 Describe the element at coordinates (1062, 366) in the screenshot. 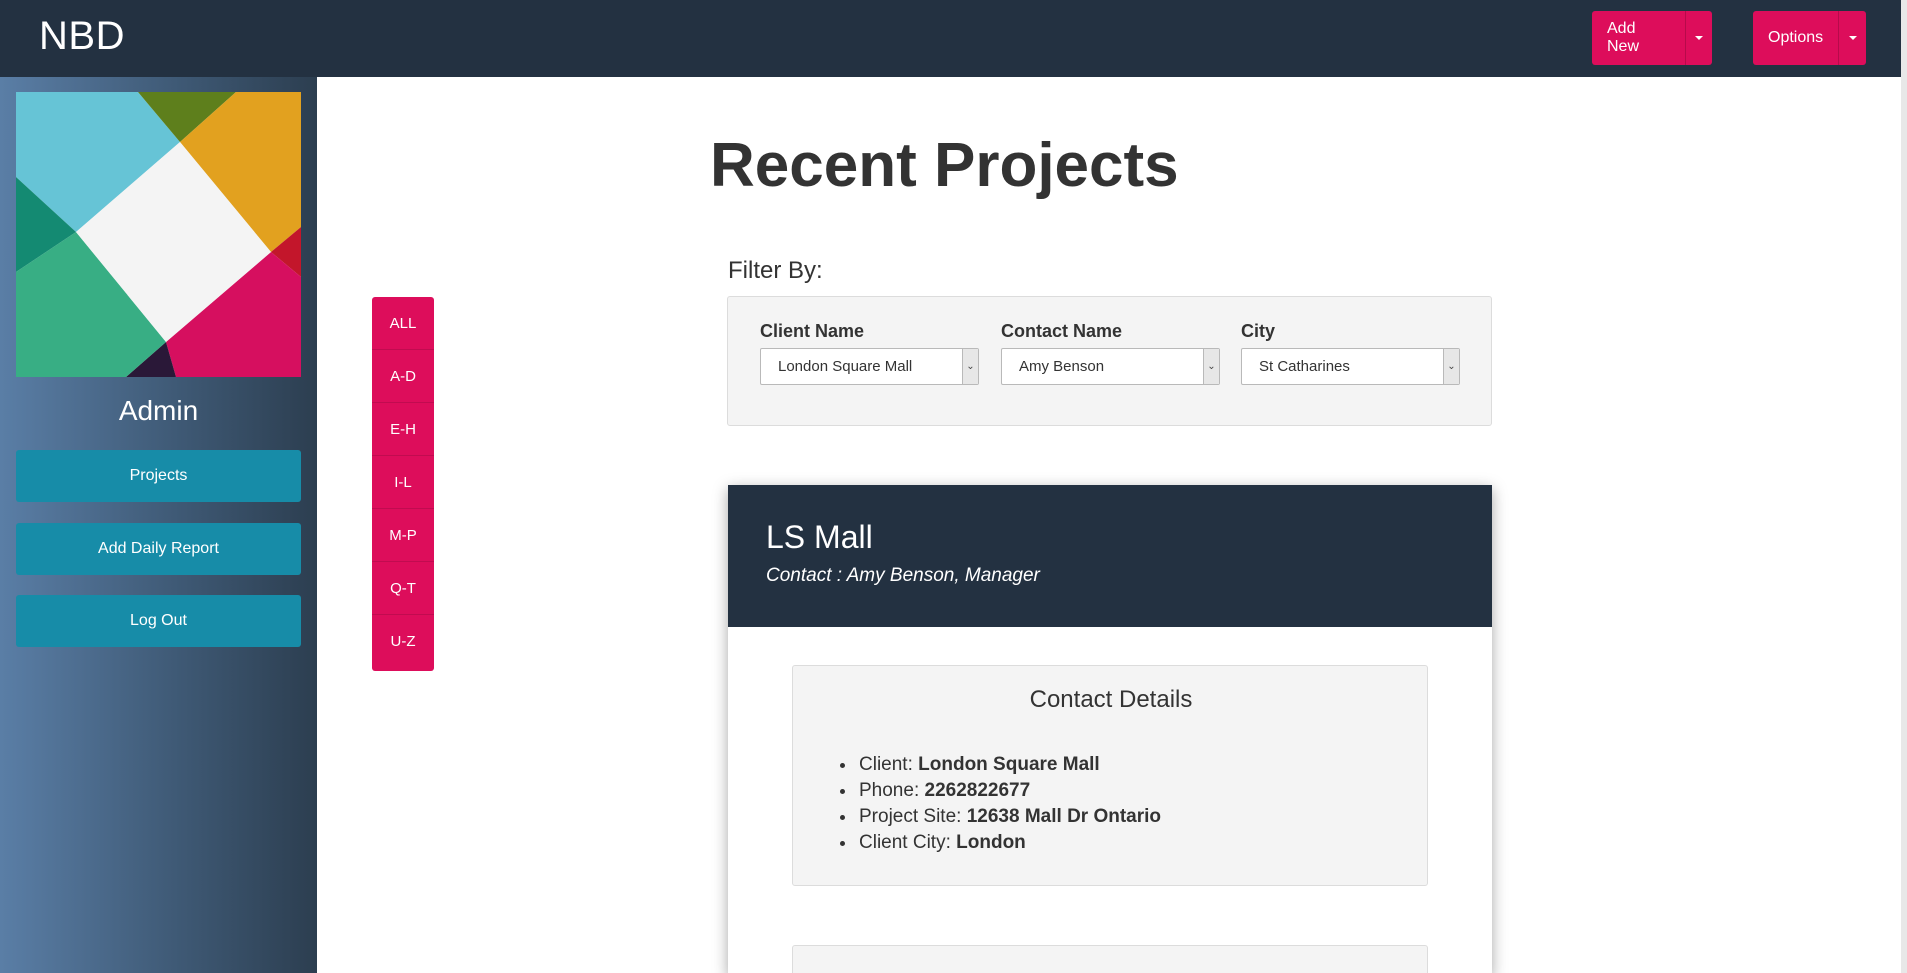

I see `contact-name-value: Amy Benson` at that location.